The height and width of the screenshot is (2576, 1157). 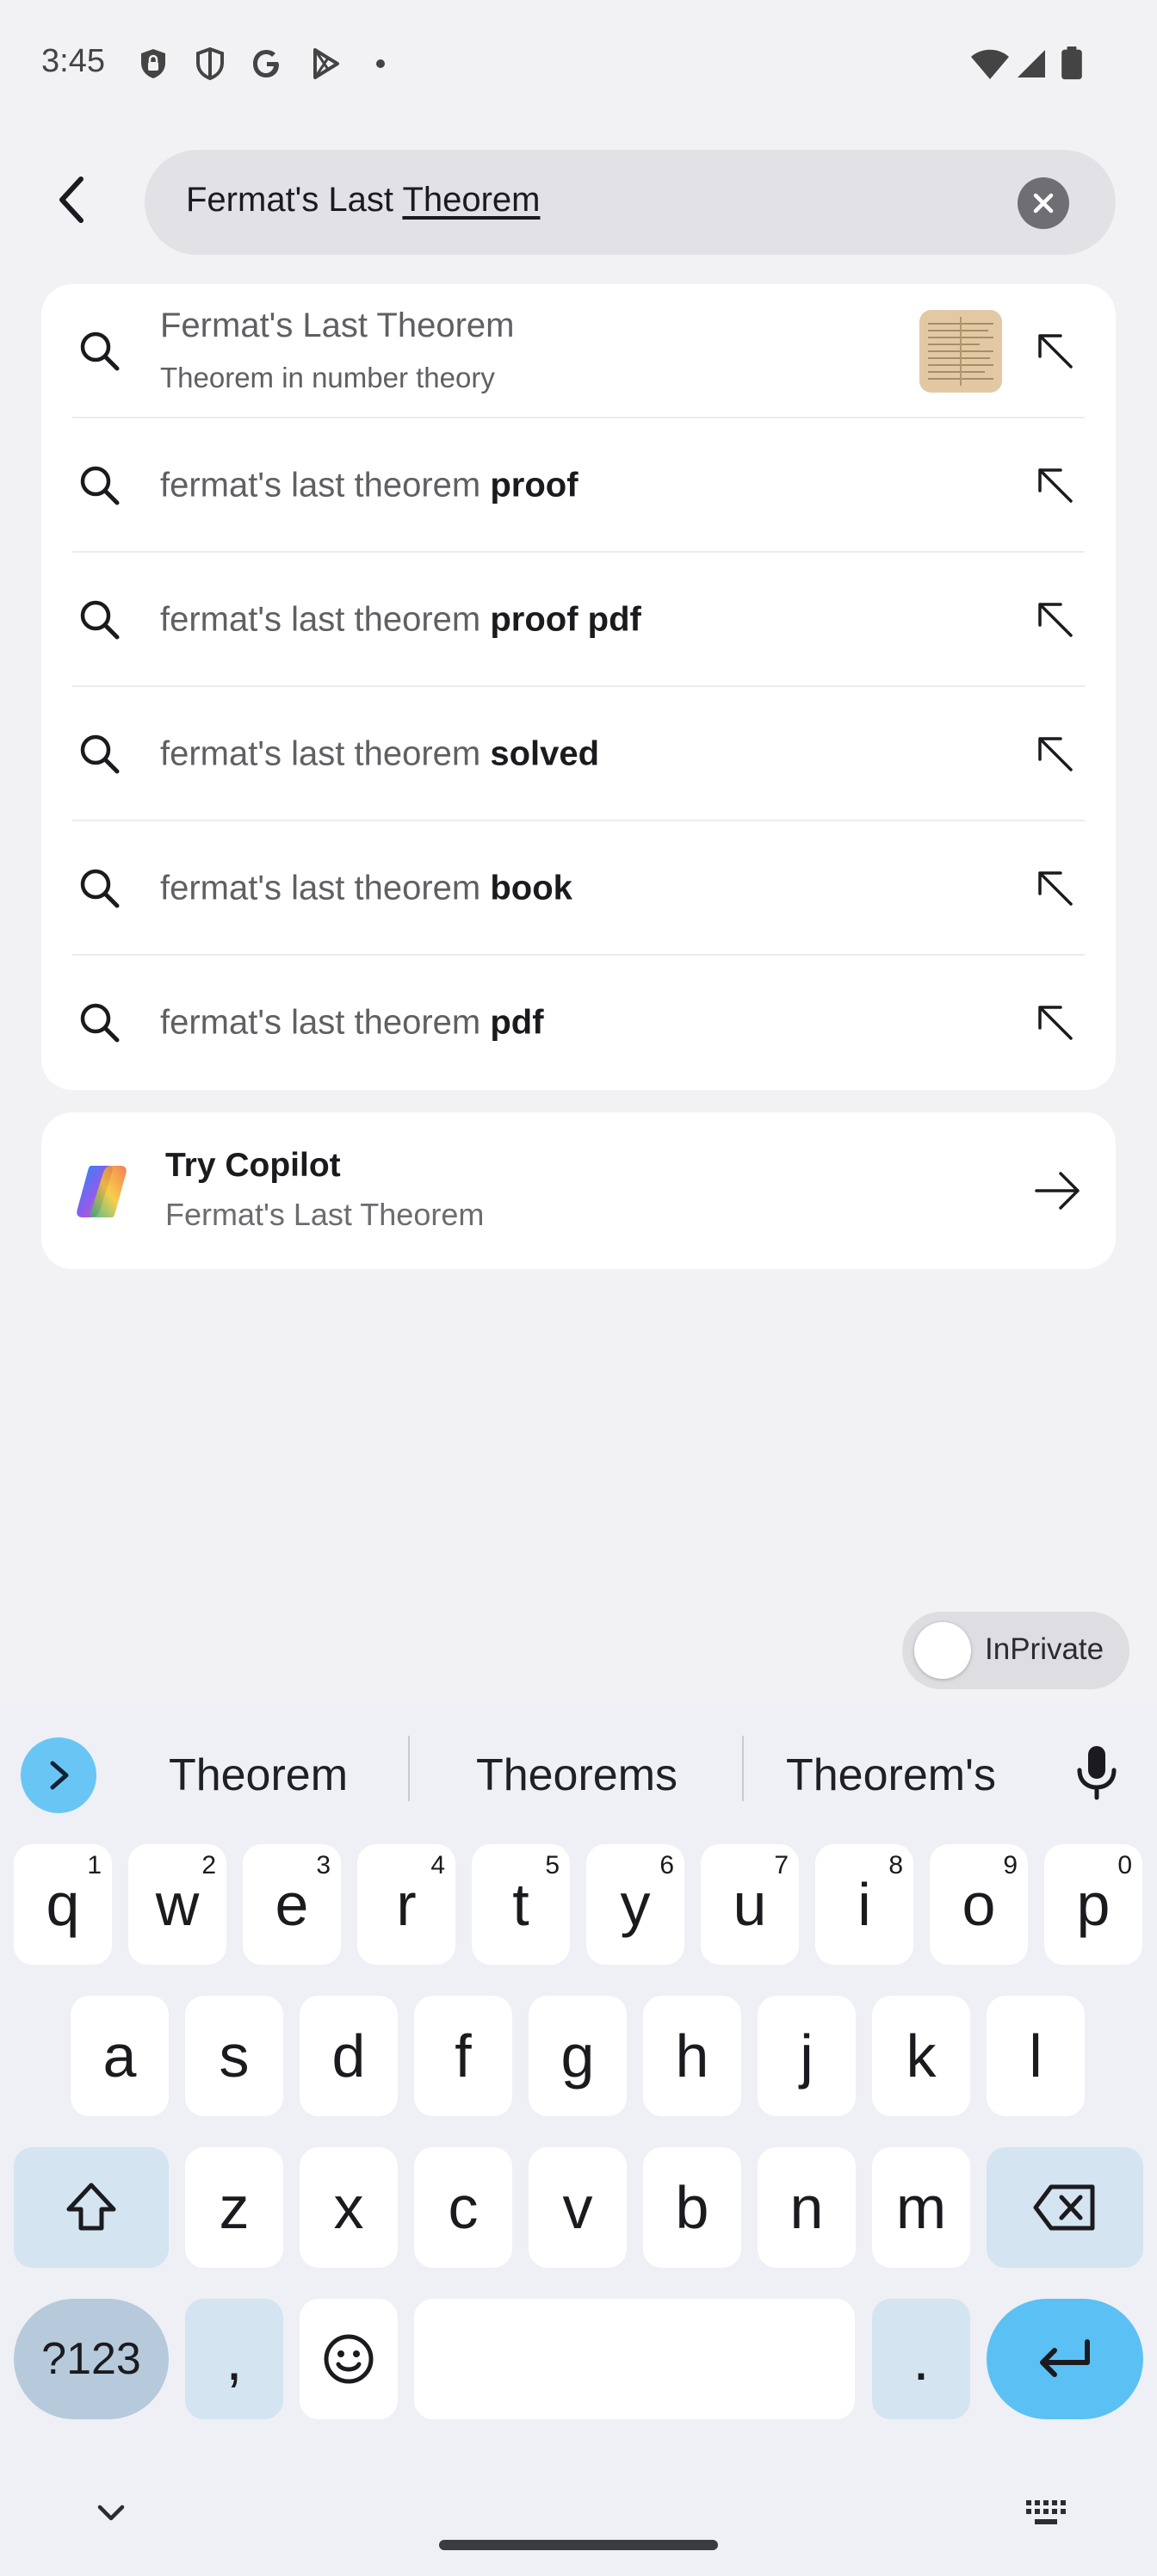 I want to click on inprivate-toggle: InPrivate, so click(x=1015, y=1650).